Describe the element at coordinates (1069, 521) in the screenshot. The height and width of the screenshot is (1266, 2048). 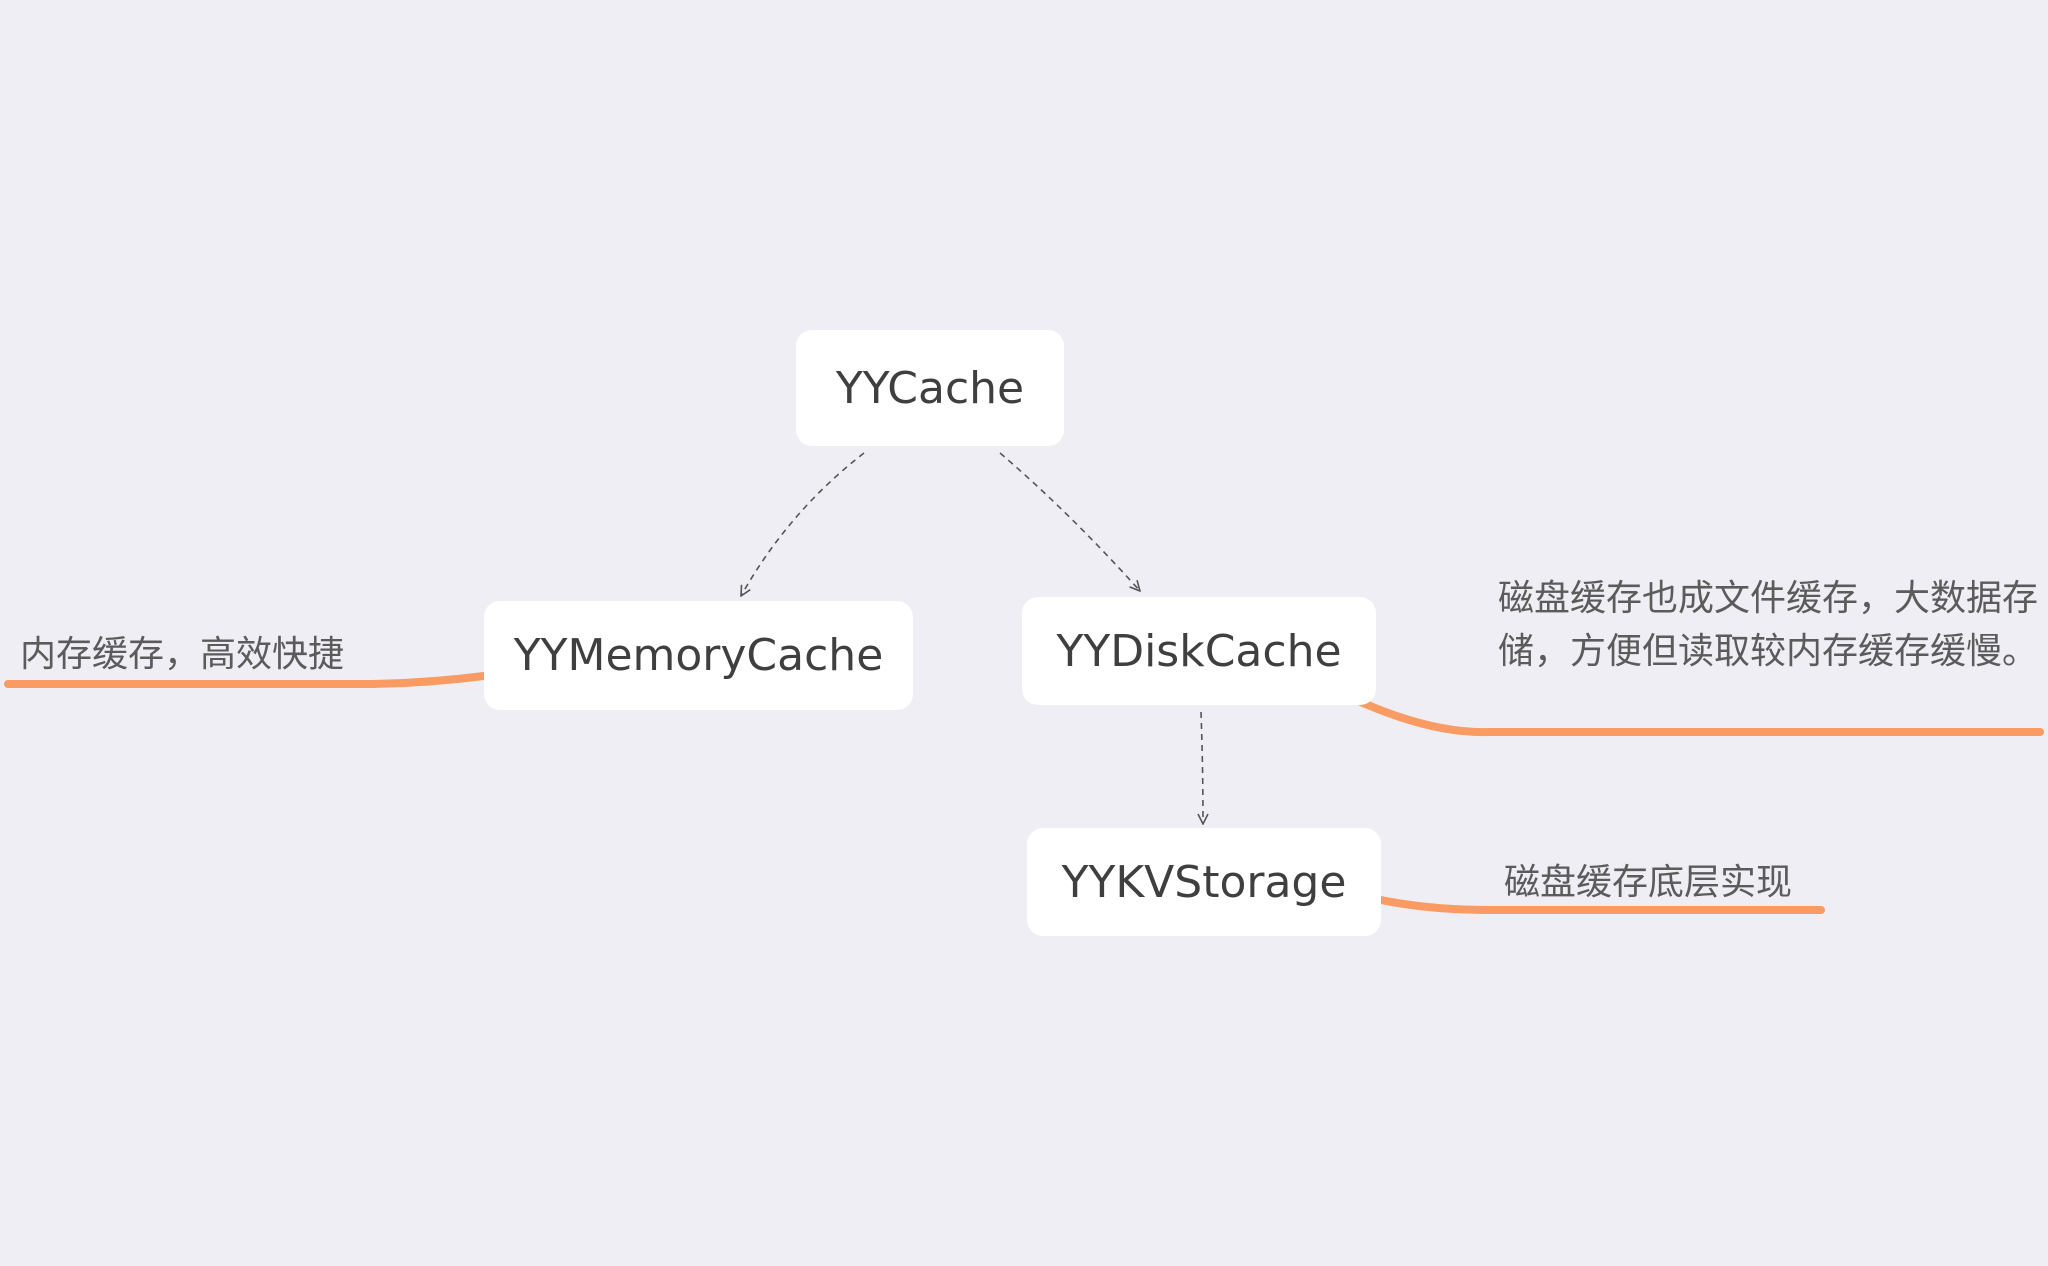
I see `edge-yycache-to-yydiskcache` at that location.